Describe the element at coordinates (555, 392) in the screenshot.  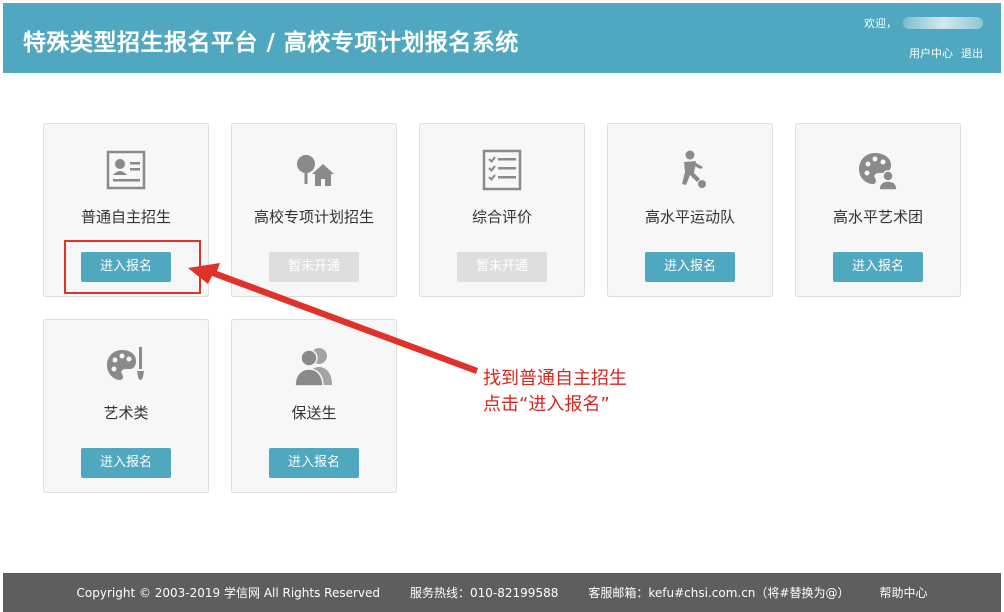
I see `annotation-text: 找到普通自主招生 点击“进入报名”` at that location.